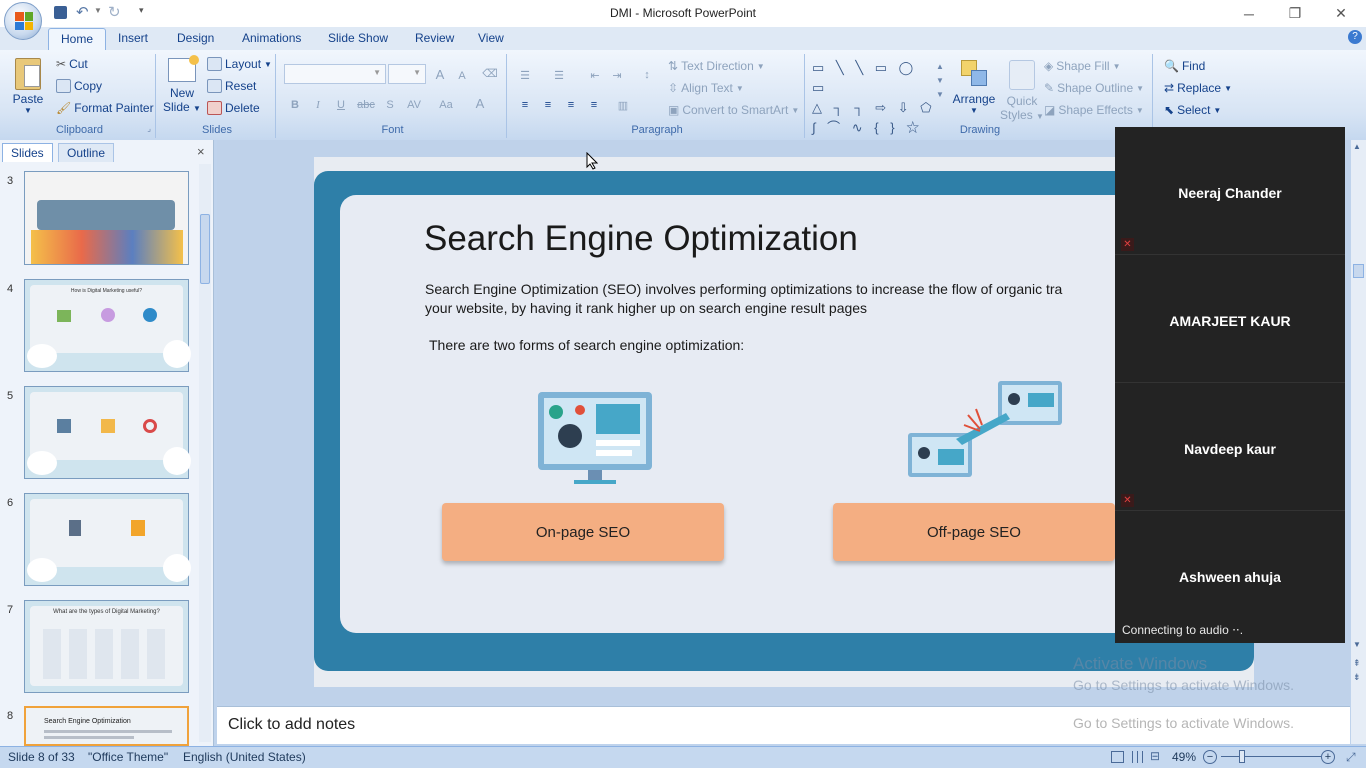 The image size is (1366, 768). What do you see at coordinates (440, 74) in the screenshot?
I see `grow-font-button: A` at bounding box center [440, 74].